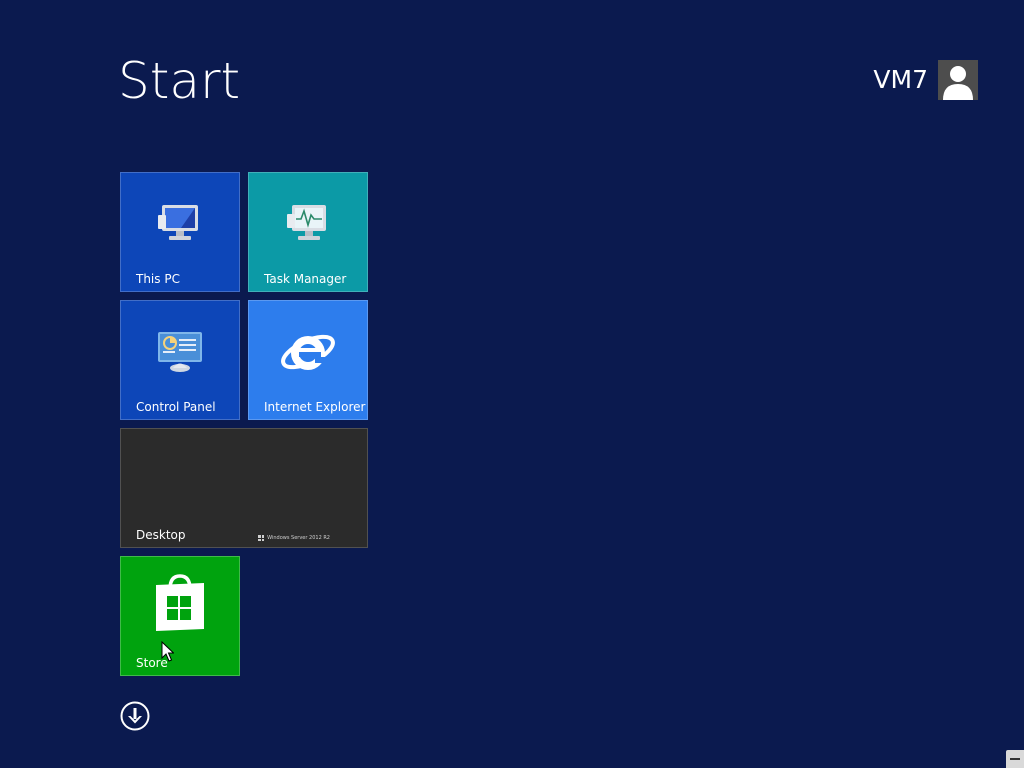 The height and width of the screenshot is (768, 1024). I want to click on tile-store: Store, so click(180, 616).